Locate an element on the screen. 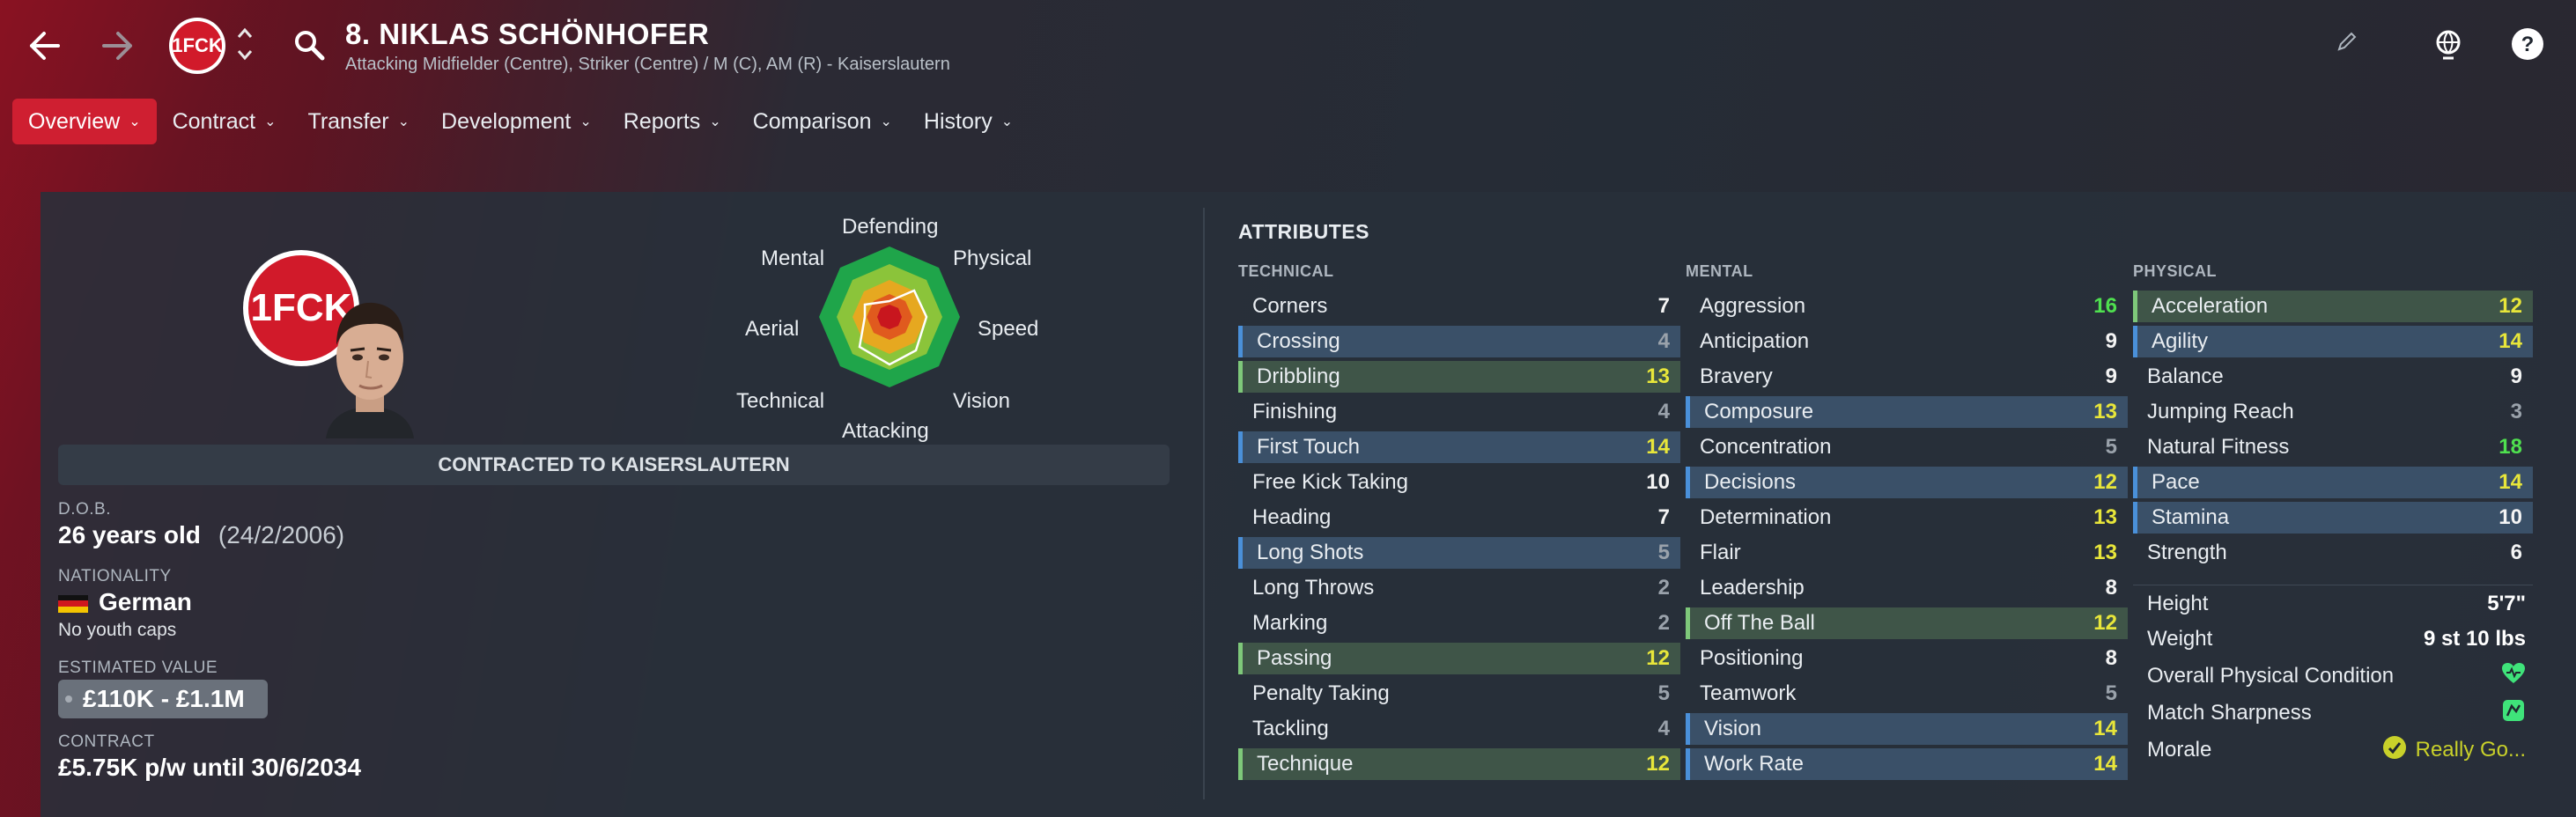 This screenshot has width=2576, height=817. height-label: Height is located at coordinates (2178, 603).